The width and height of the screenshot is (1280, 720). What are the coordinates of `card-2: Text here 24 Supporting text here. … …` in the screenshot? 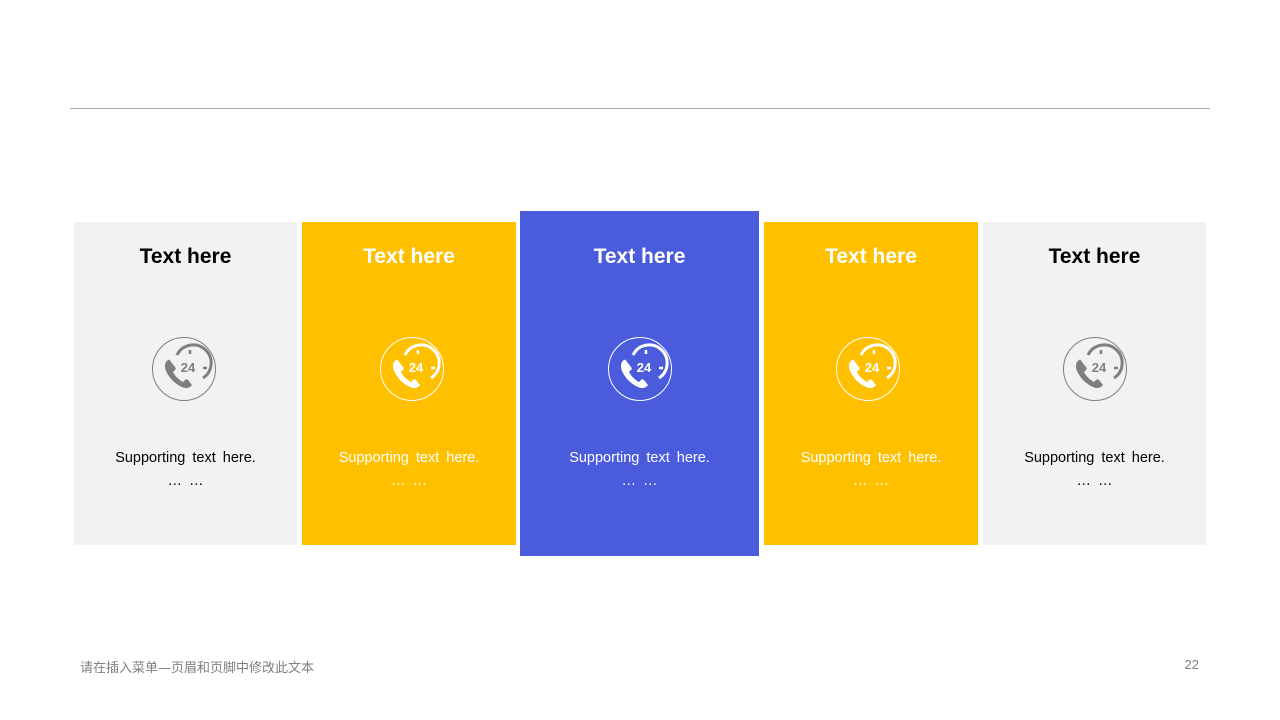 It's located at (409, 383).